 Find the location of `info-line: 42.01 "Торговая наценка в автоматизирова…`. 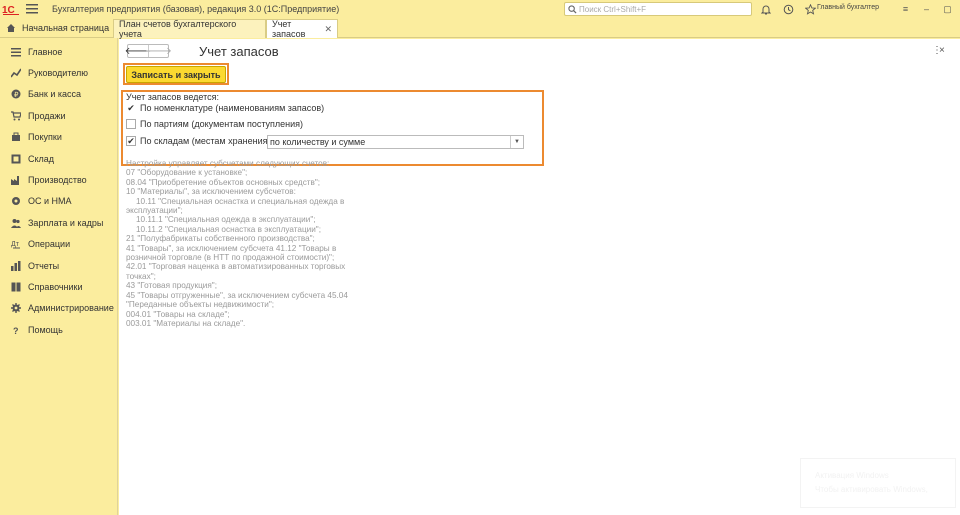

info-line: 42.01 "Торговая наценка в автоматизирова… is located at coordinates (236, 267).